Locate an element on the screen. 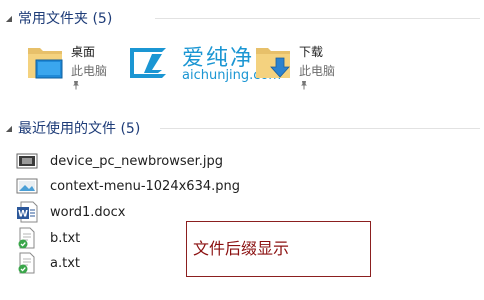 The width and height of the screenshot is (484, 300). word-document-icon: W is located at coordinates (27, 212).